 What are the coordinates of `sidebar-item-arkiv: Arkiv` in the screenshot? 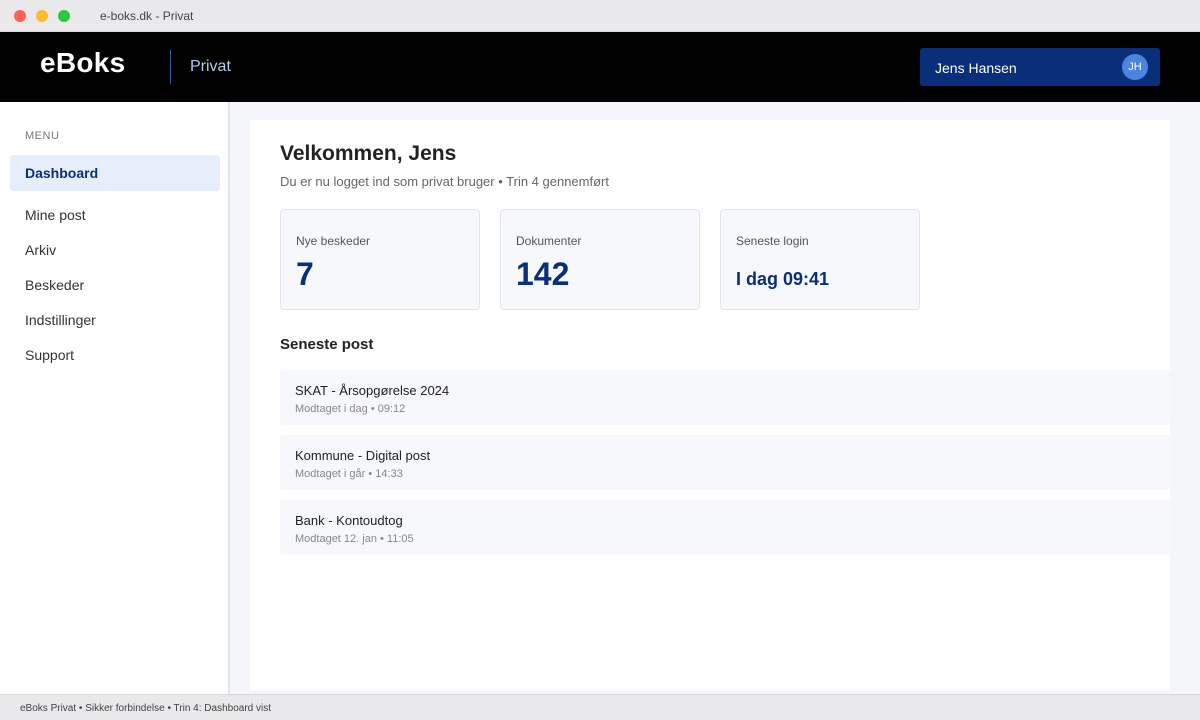 It's located at (115, 250).